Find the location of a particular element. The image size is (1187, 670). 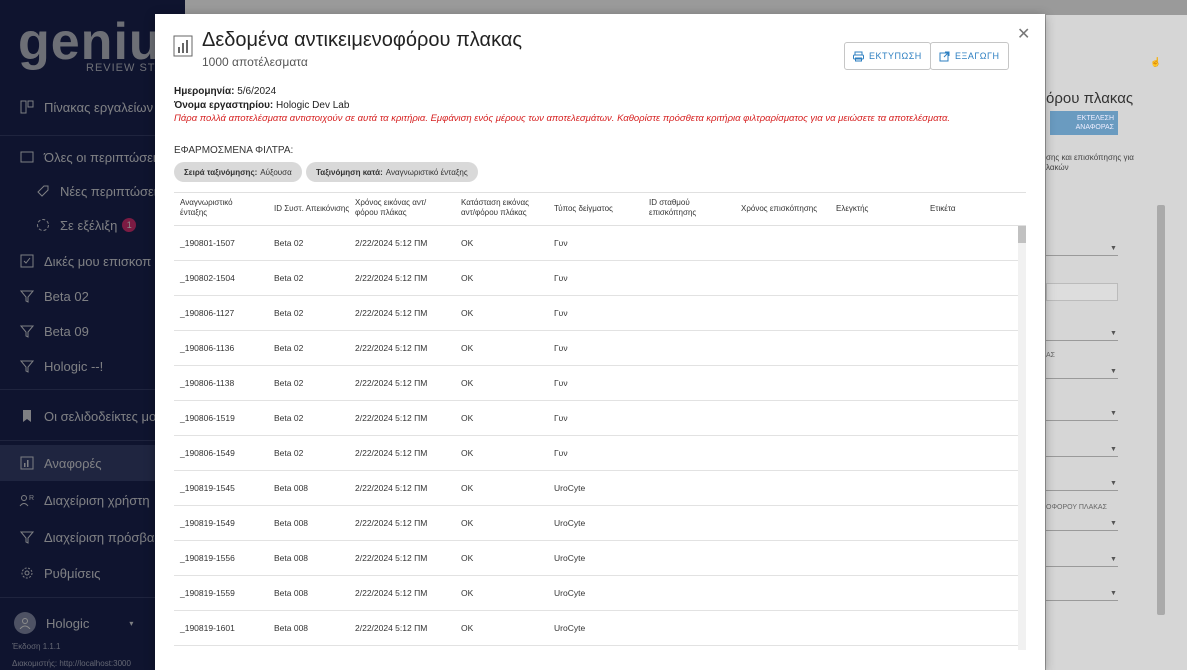

table-scrollbar-thumb is located at coordinates (1022, 234).